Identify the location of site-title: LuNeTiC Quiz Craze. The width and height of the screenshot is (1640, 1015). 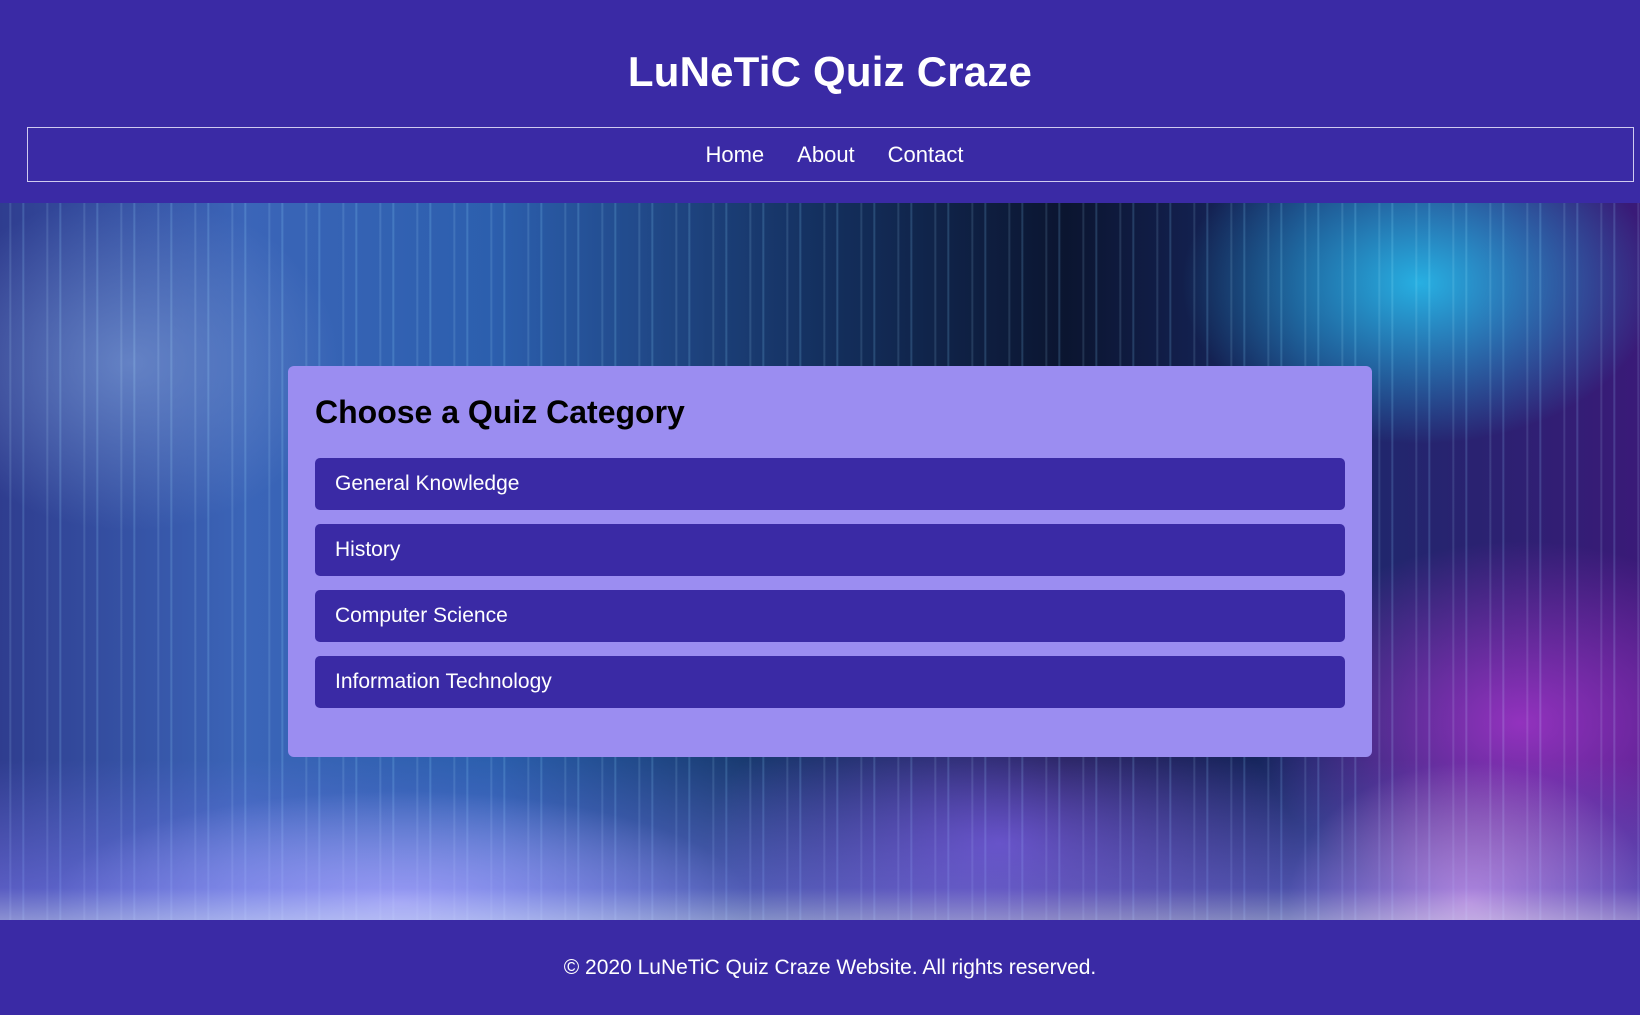
(830, 71).